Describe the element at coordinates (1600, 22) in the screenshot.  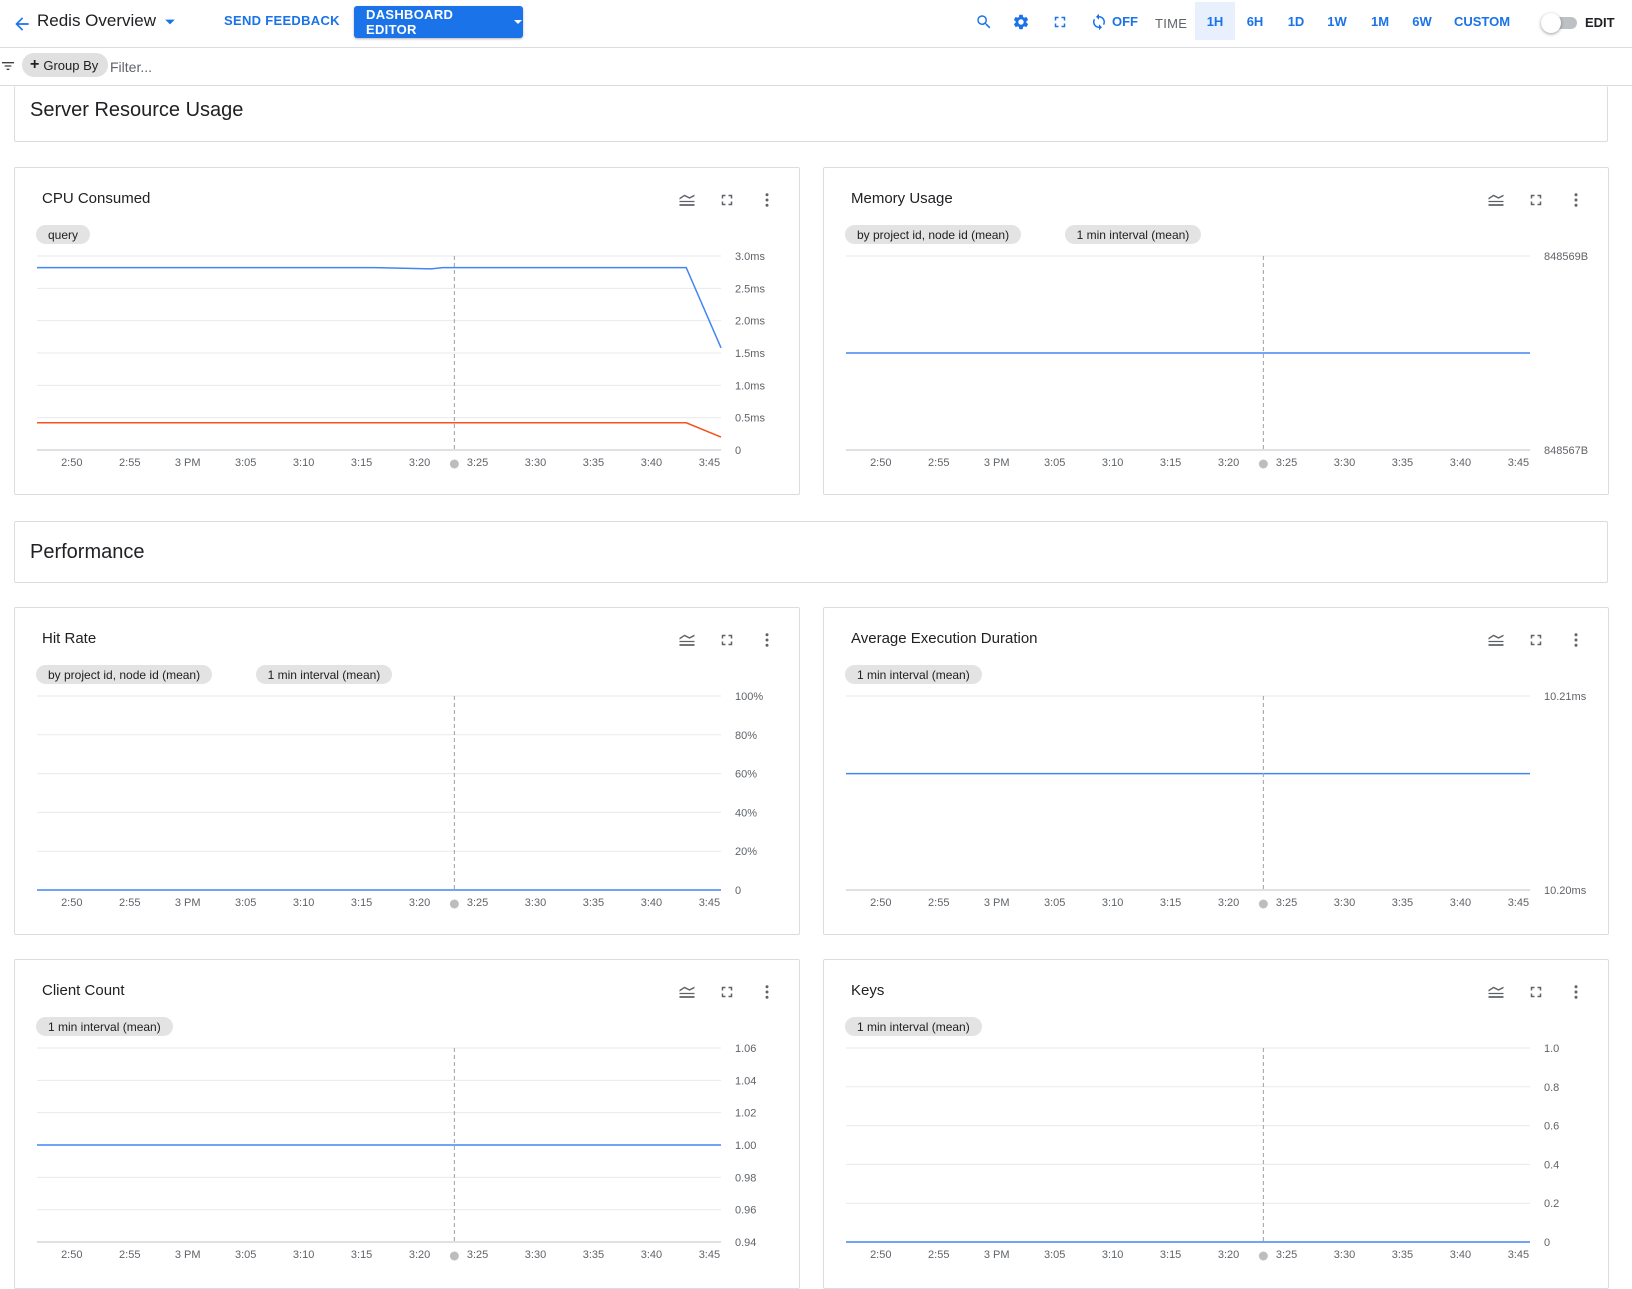
I see `edit-label: EDIT` at that location.